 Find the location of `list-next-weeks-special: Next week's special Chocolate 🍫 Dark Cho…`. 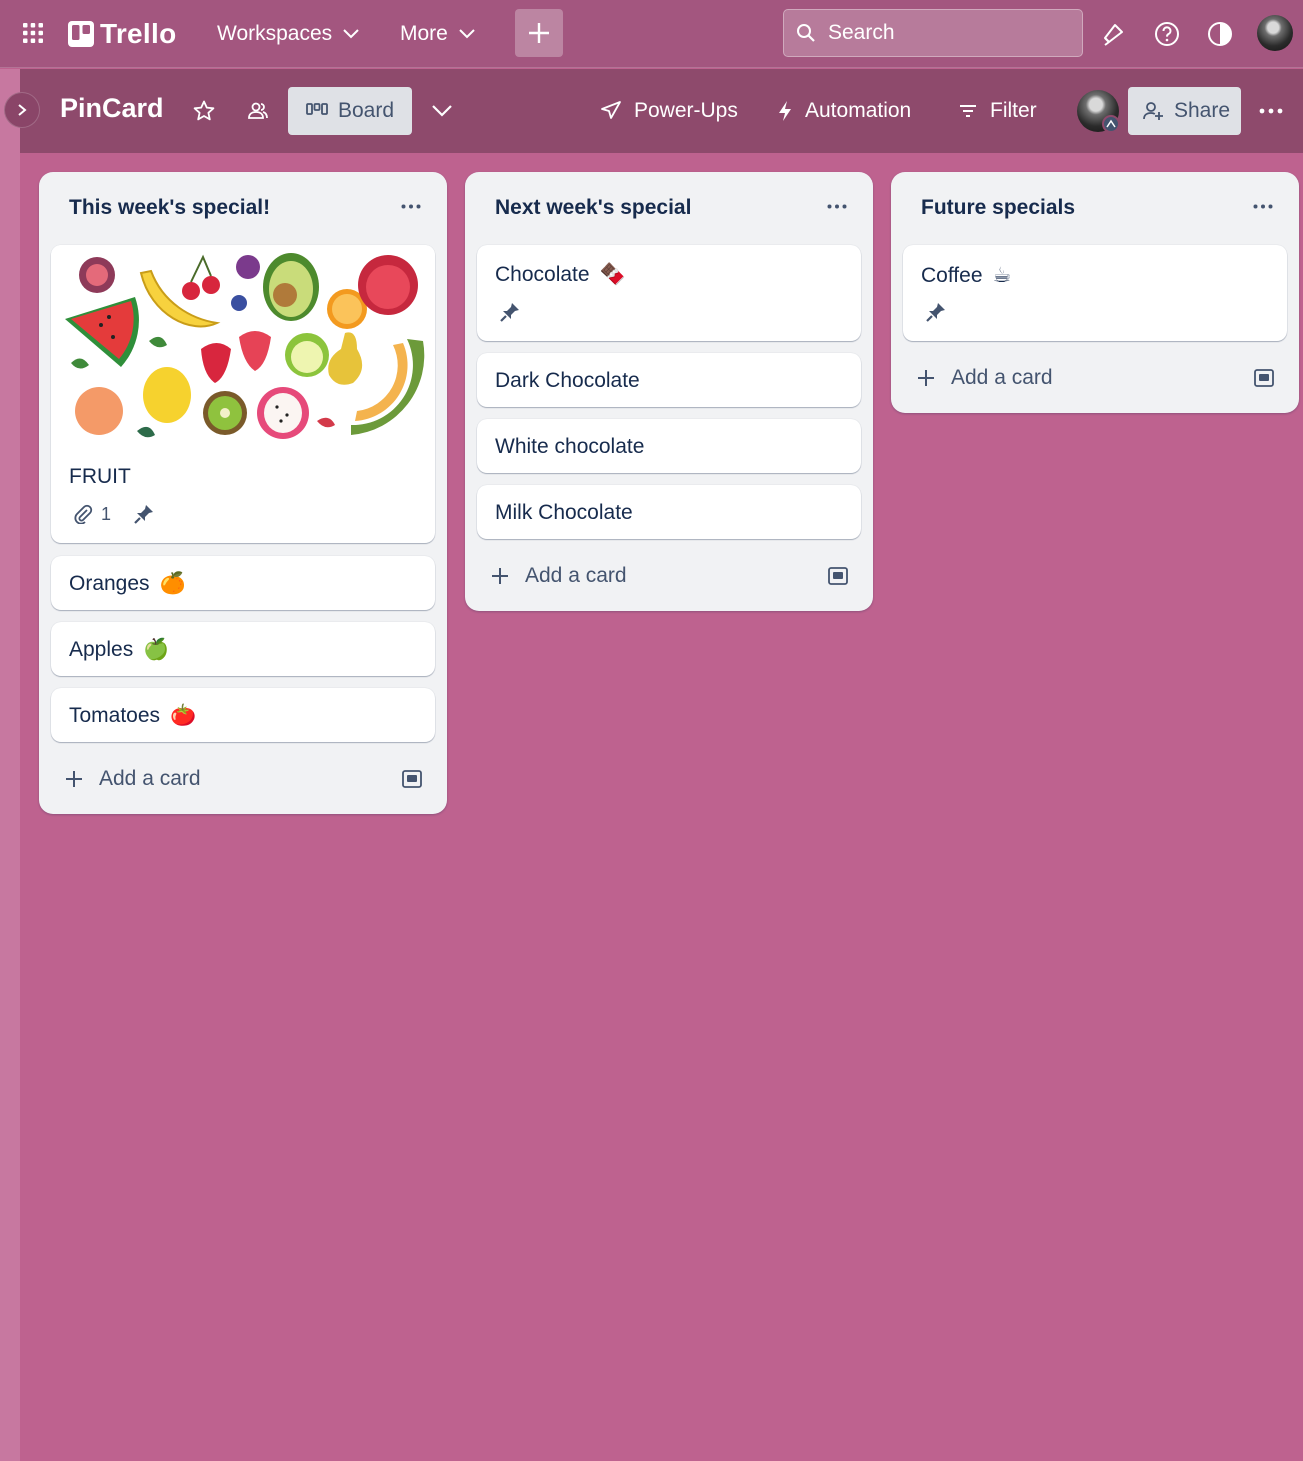

list-next-weeks-special: Next week's special Chocolate 🍫 Dark Cho… is located at coordinates (669, 391).